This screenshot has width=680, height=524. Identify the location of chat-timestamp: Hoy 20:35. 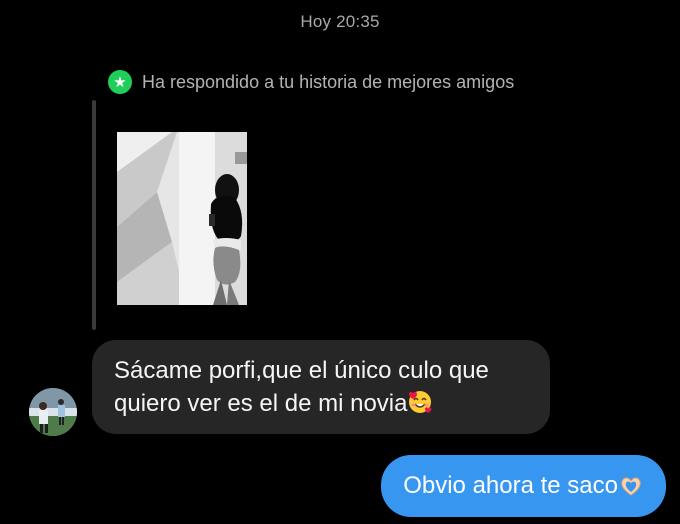
(340, 21).